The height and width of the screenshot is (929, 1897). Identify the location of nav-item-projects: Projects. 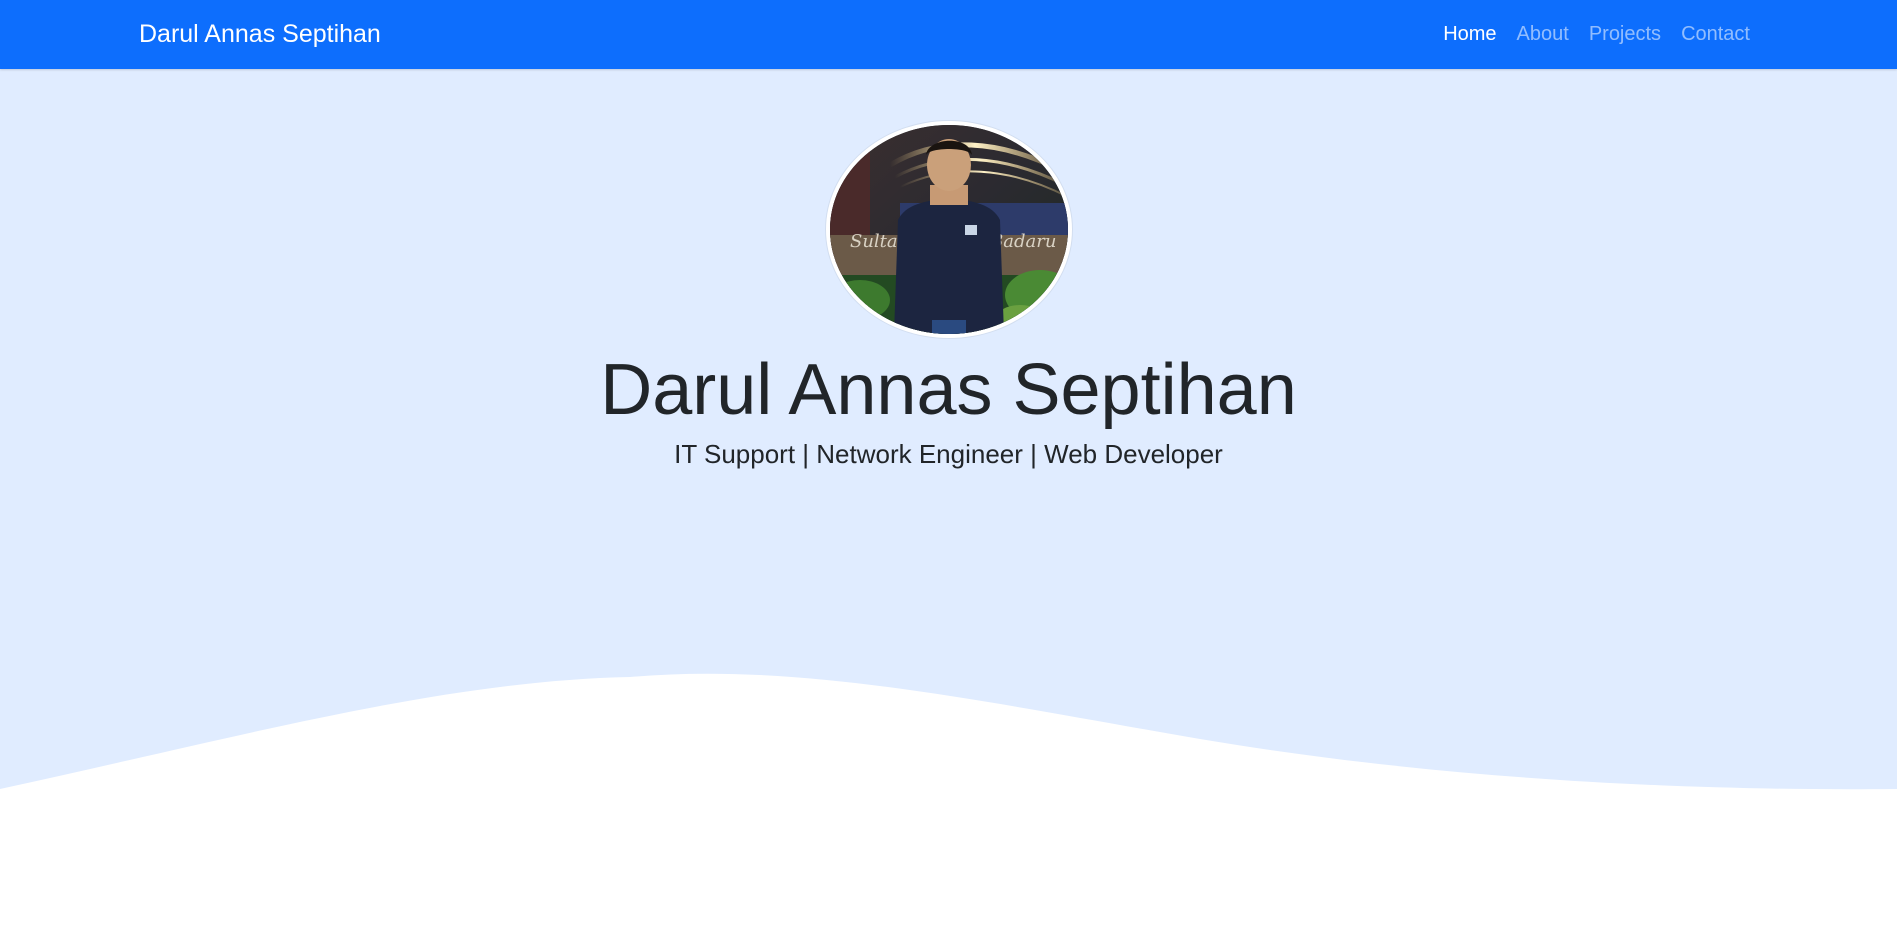
(1625, 34).